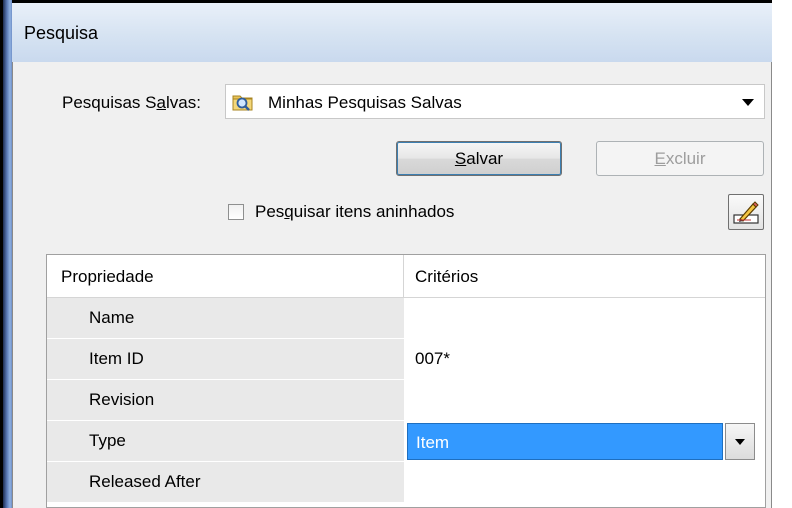 The image size is (792, 508). Describe the element at coordinates (495, 101) in the screenshot. I see `saved-searches-dropdown: Minhas Pesquisas Salvas` at that location.